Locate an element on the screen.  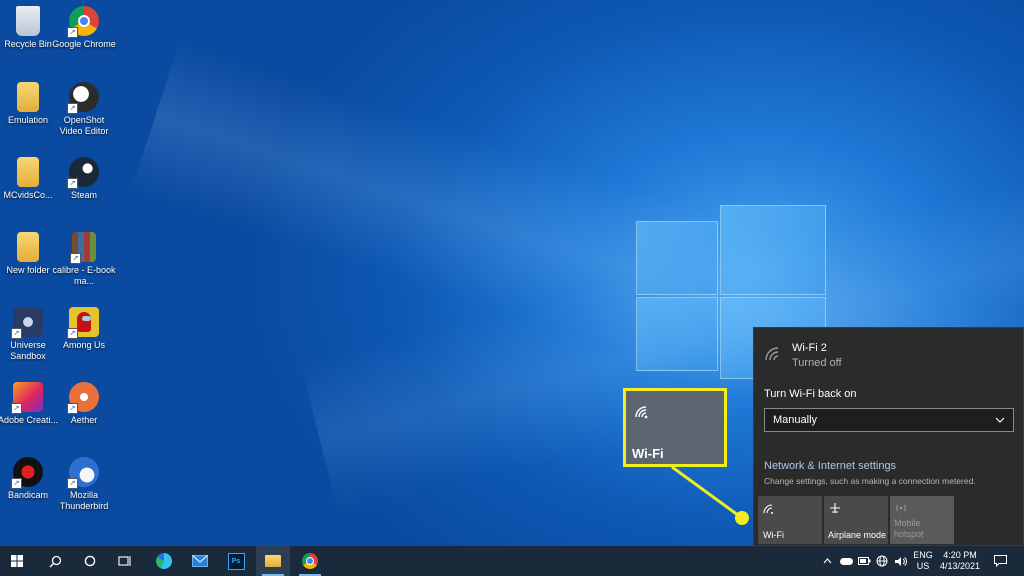
globe-icon is located at coordinates (882, 561).